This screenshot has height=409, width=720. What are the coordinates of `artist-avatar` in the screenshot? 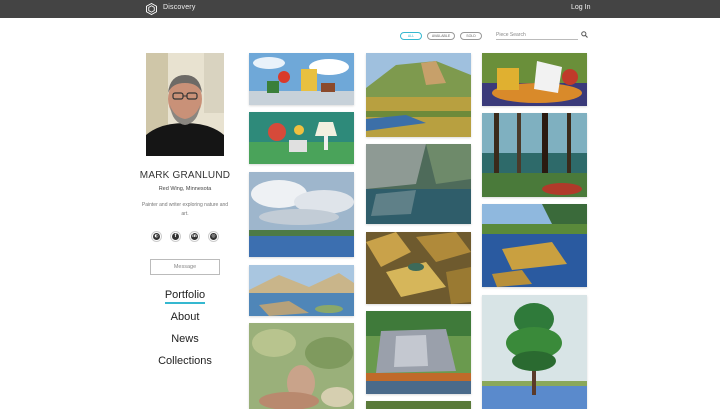 It's located at (185, 104).